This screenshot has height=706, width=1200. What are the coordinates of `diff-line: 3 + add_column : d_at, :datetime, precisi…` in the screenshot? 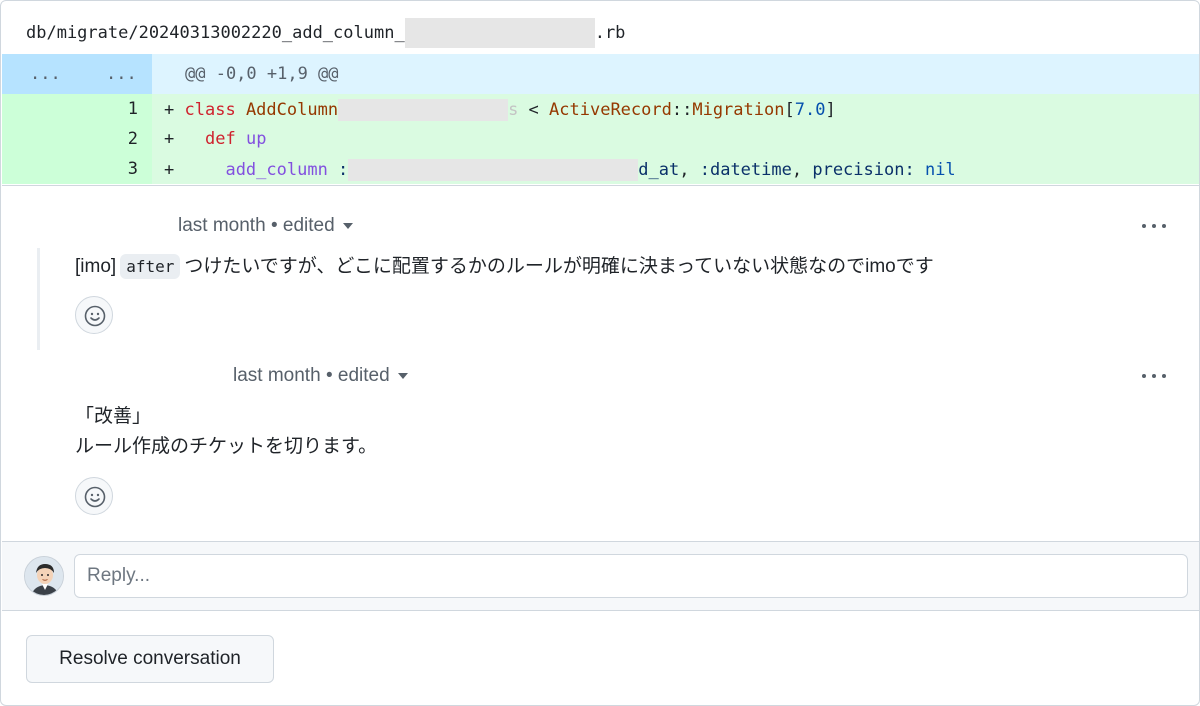 It's located at (600, 169).